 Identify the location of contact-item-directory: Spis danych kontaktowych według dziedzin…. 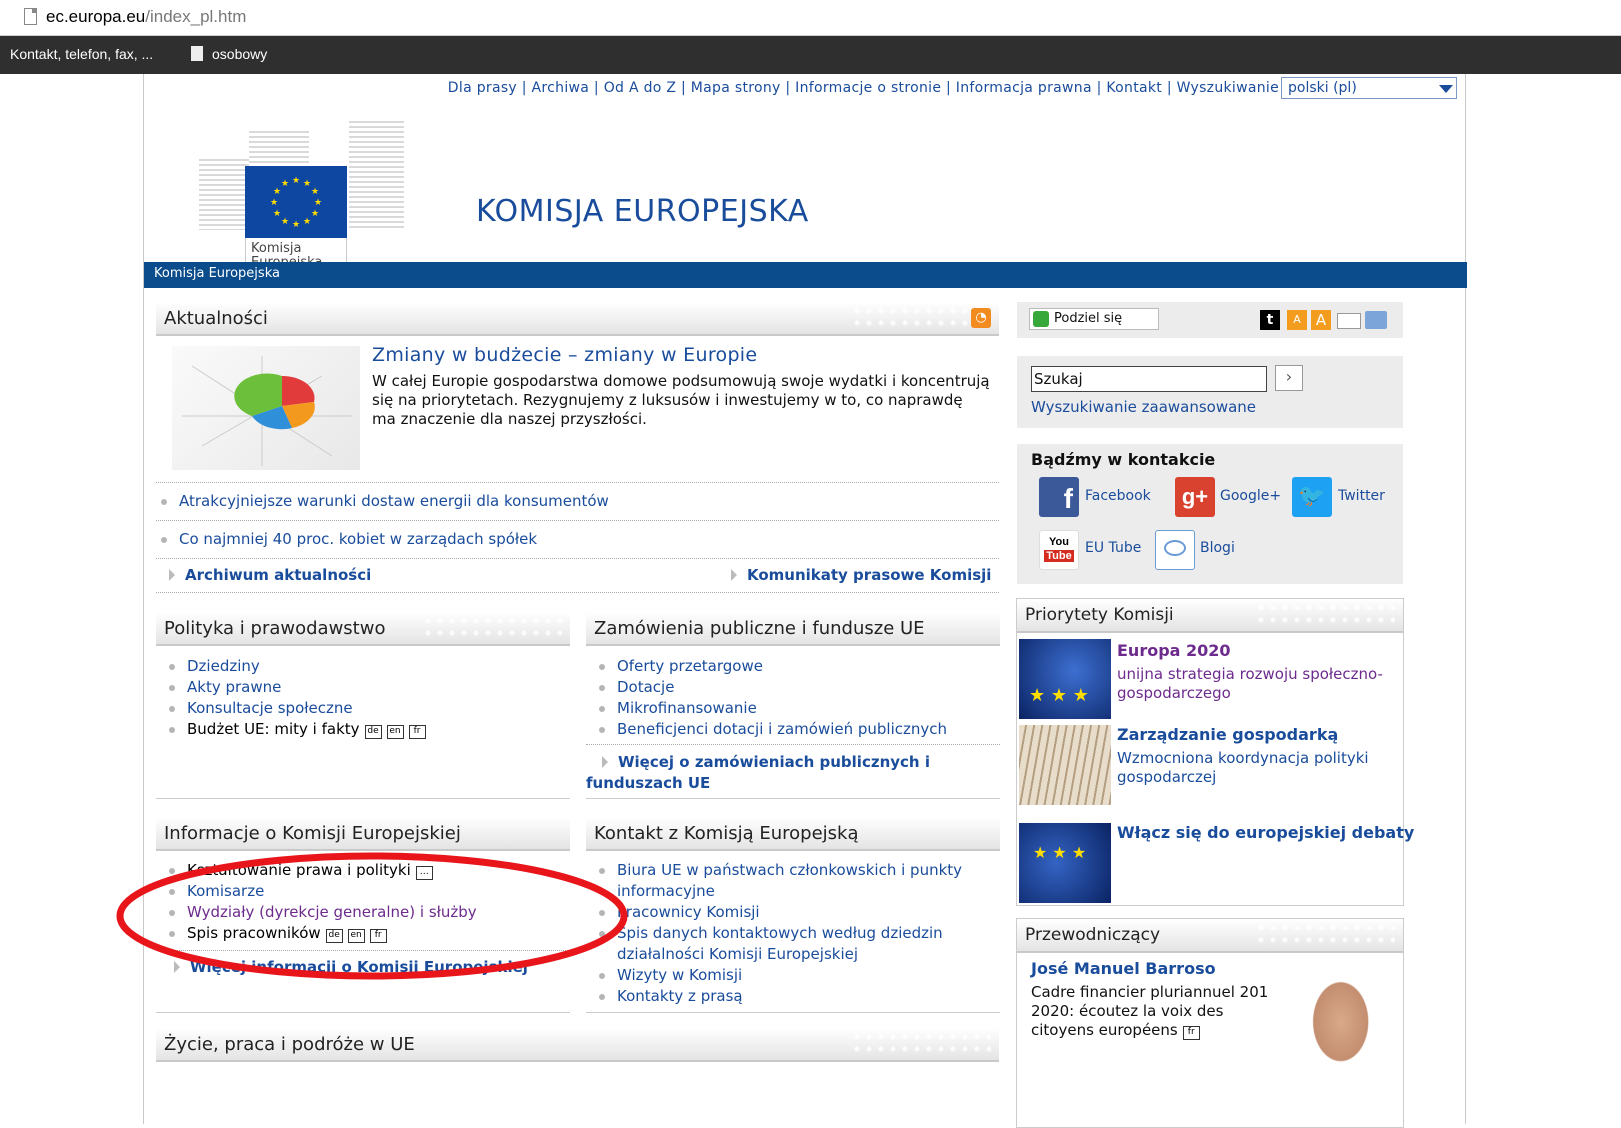
(794, 944).